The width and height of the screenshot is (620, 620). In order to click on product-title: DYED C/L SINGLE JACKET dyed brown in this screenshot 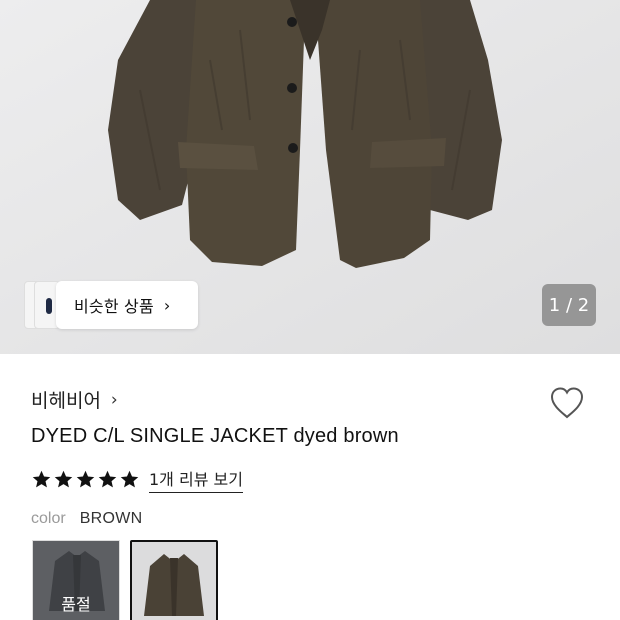, I will do `click(215, 436)`.